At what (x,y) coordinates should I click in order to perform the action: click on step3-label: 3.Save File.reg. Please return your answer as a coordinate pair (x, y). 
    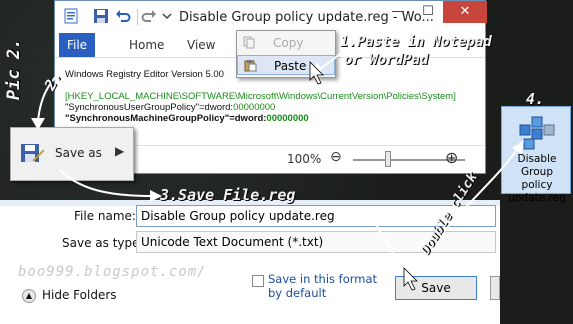
    Looking at the image, I should click on (228, 195).